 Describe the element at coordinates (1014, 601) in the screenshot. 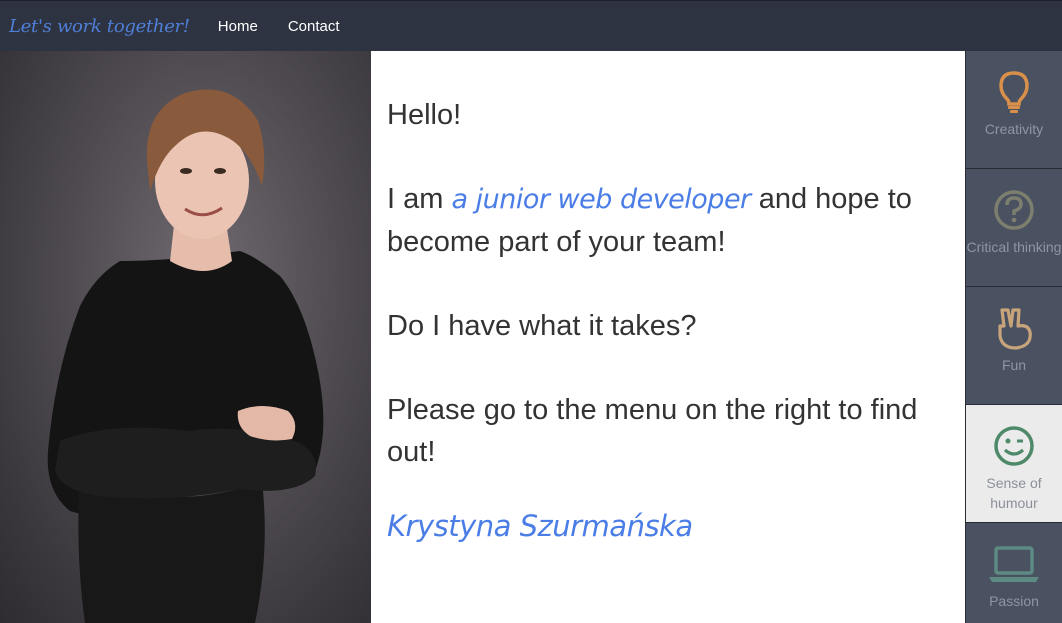

I see `sidebar-item-label: Passion` at that location.